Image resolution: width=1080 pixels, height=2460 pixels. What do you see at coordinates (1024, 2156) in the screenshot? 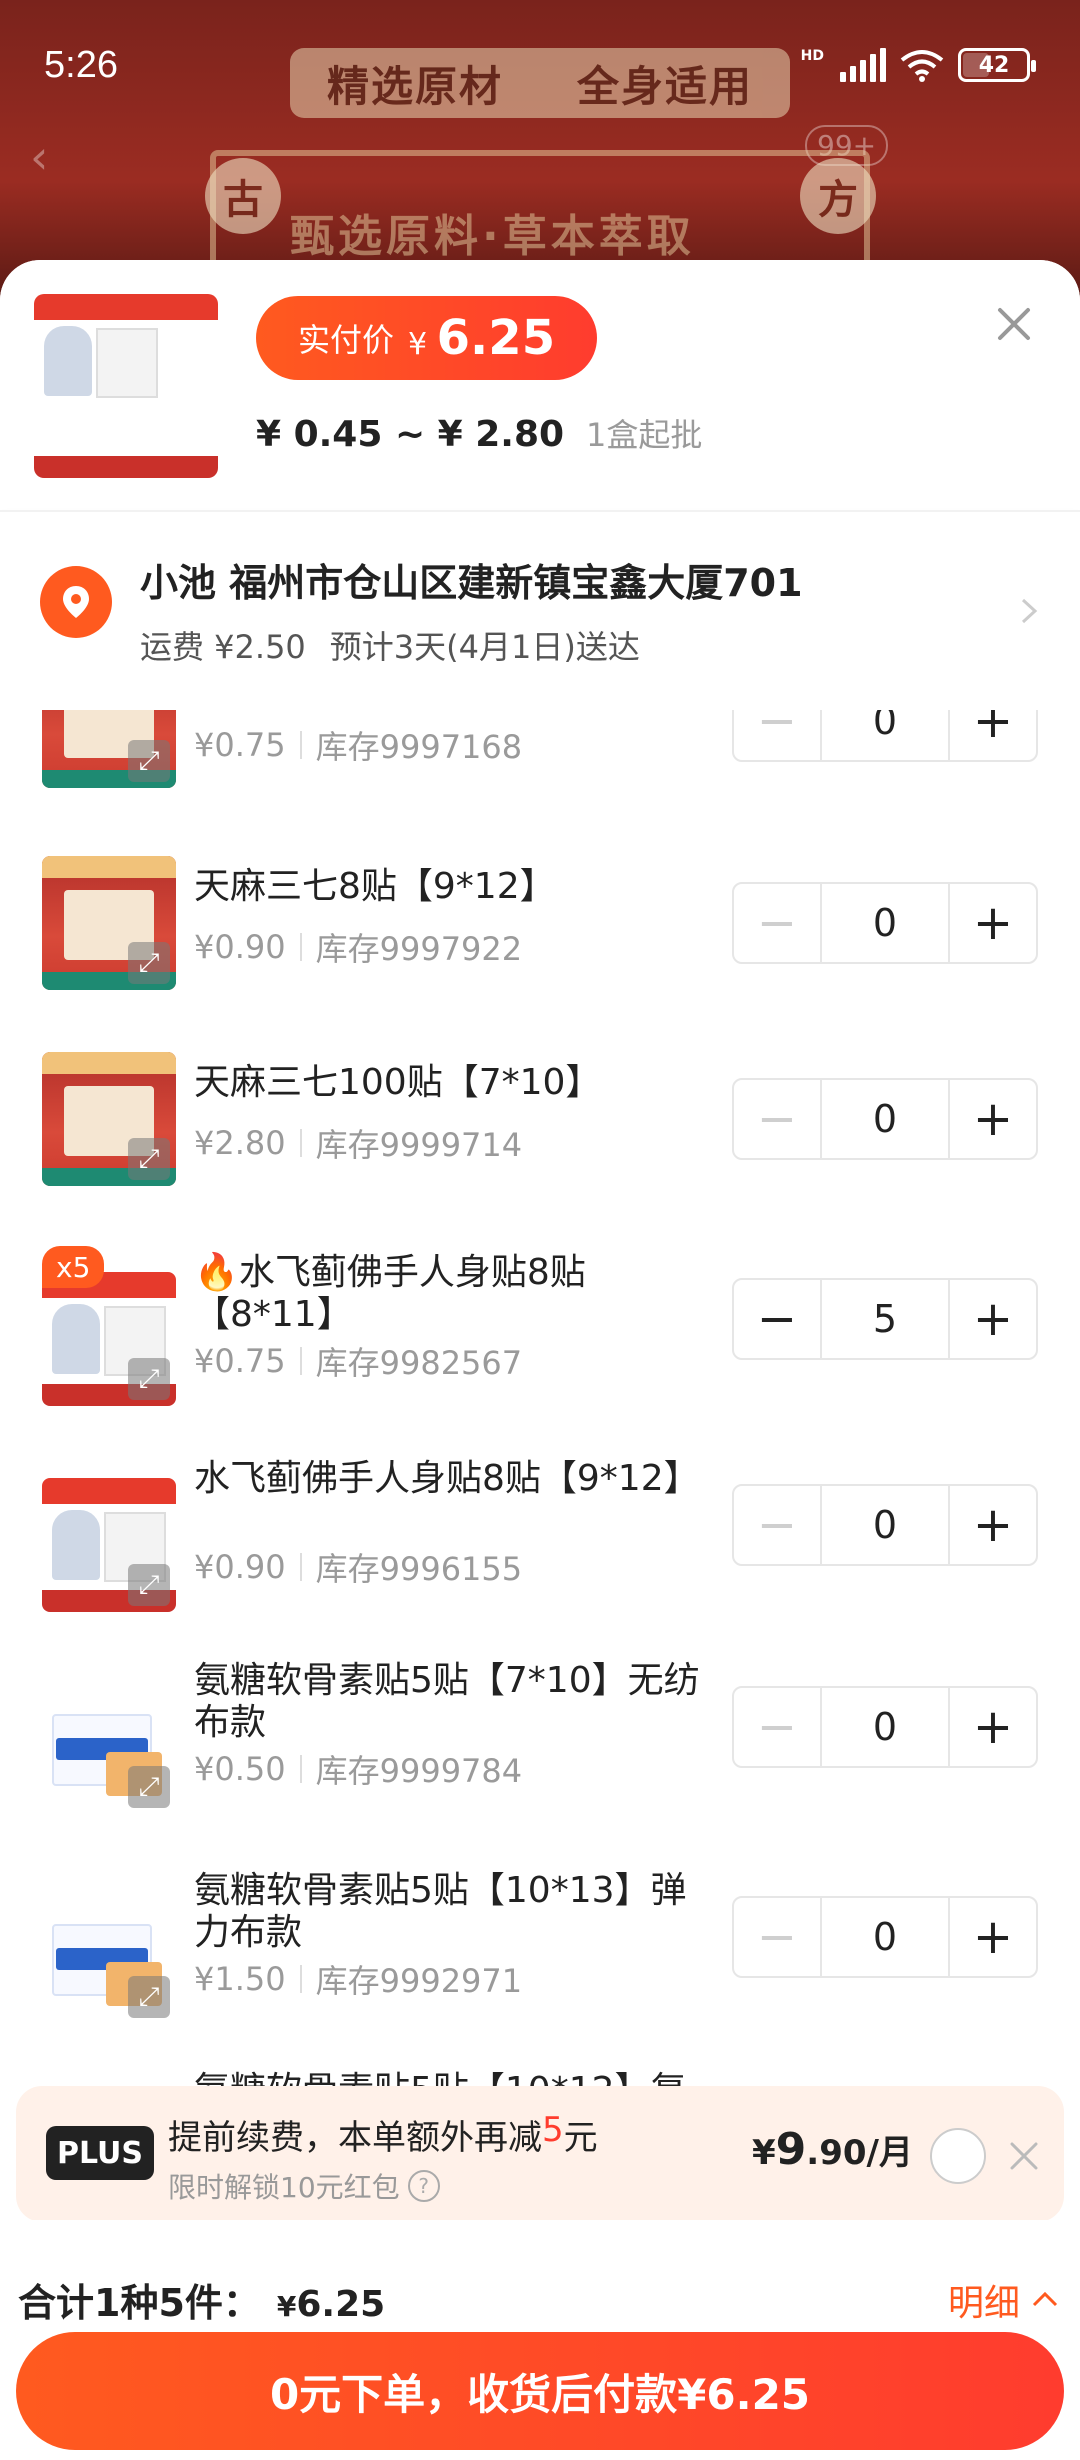
I see `plus-close-icon` at bounding box center [1024, 2156].